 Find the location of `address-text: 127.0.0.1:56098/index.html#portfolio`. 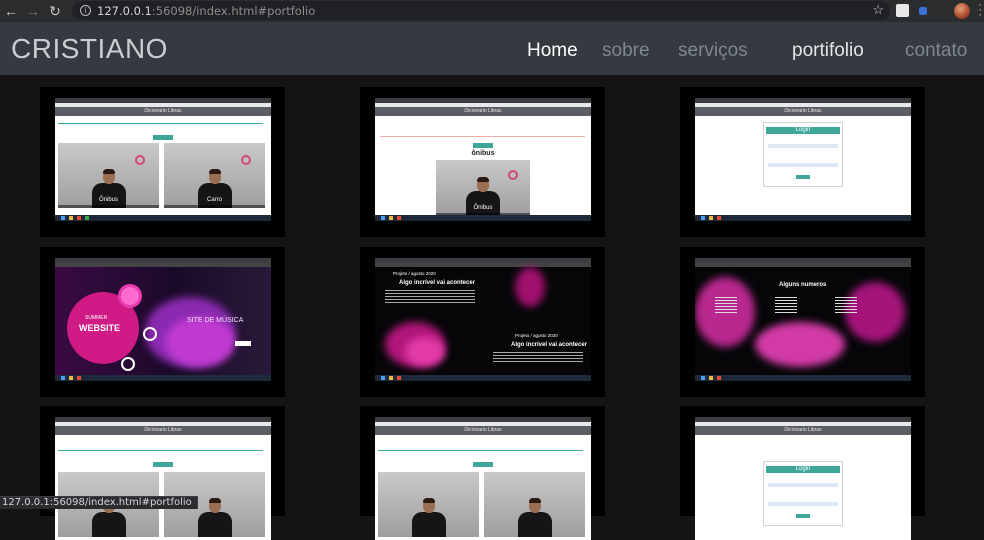

address-text: 127.0.0.1:56098/index.html#portfolio is located at coordinates (206, 11).